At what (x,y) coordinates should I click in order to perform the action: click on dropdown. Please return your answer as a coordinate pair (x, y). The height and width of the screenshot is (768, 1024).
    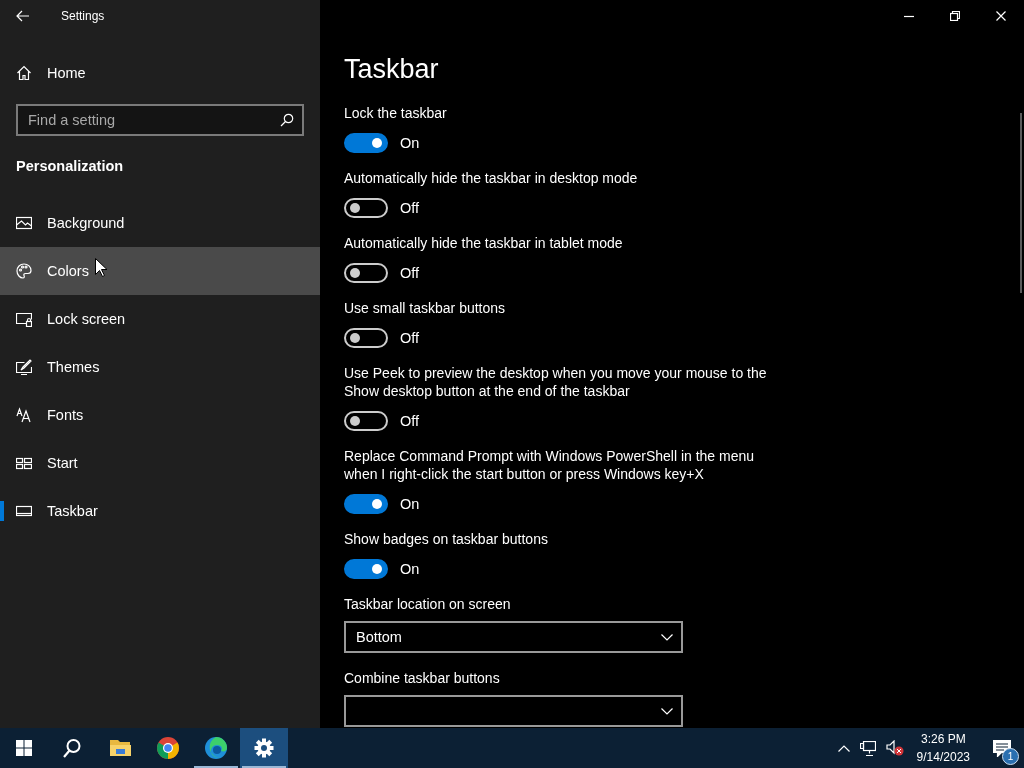
    Looking at the image, I should click on (513, 711).